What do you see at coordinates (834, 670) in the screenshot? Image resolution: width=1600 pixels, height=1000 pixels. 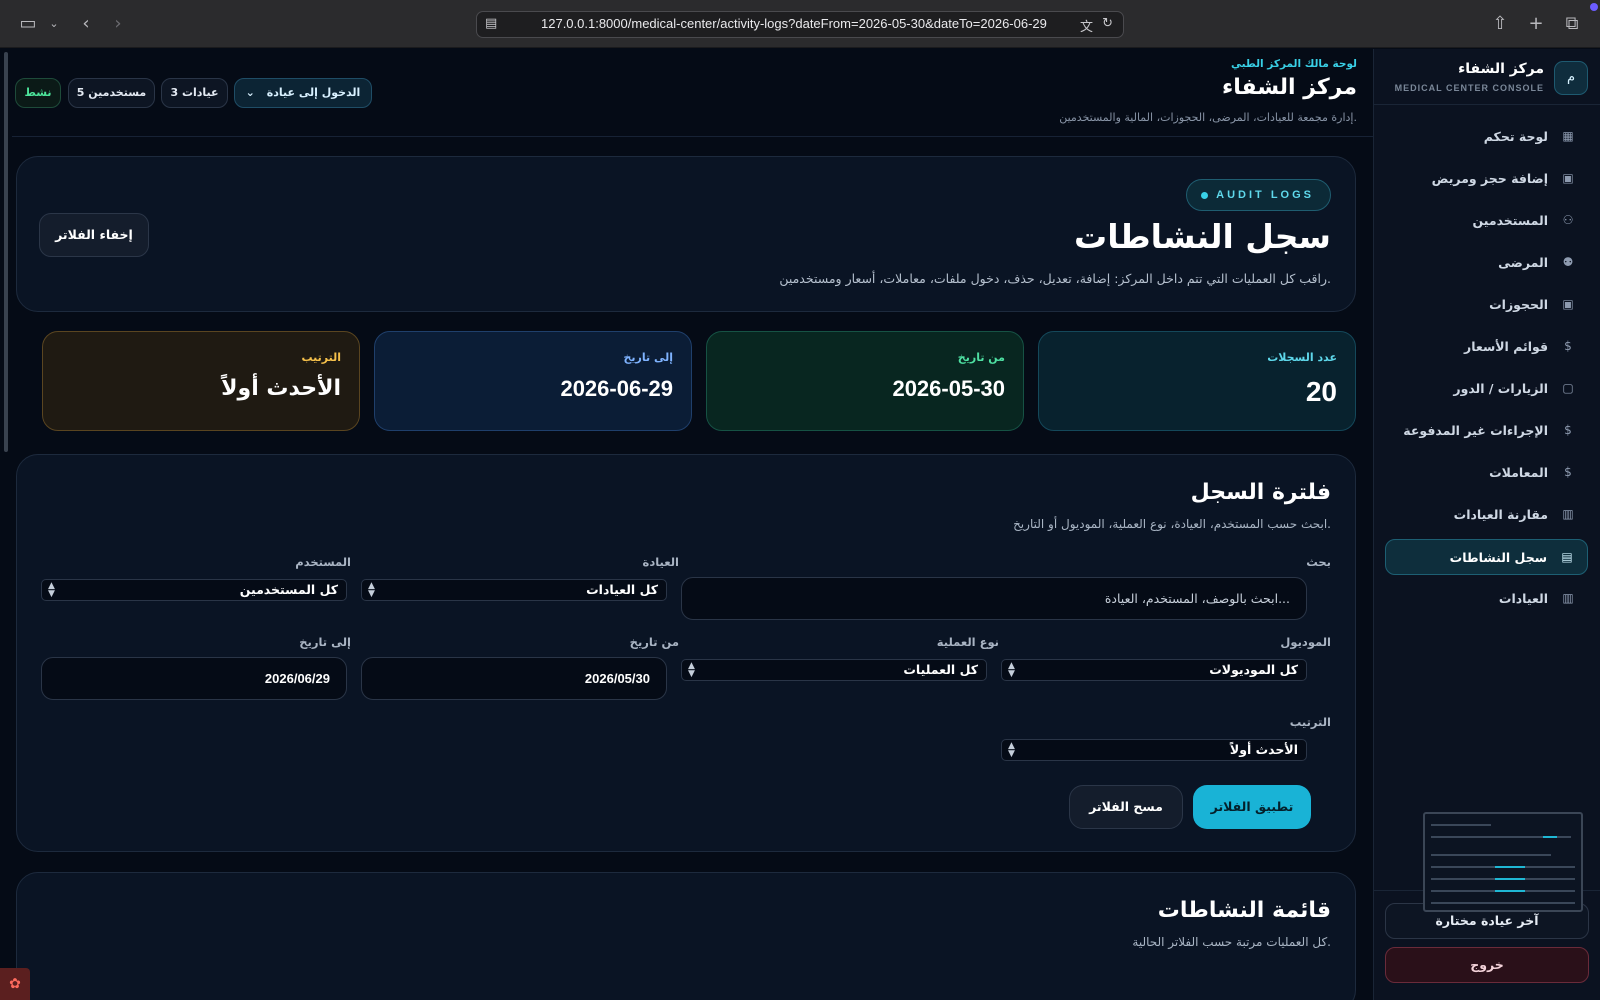 I see `action-type-select: كل العمليات ▲ ▼` at bounding box center [834, 670].